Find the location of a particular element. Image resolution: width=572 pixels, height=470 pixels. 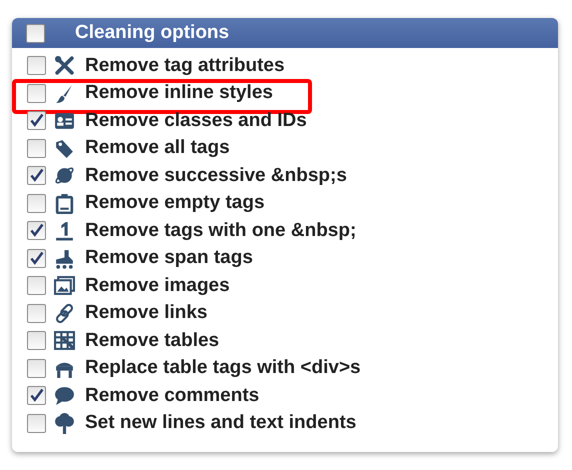

comment-icon is located at coordinates (64, 395).